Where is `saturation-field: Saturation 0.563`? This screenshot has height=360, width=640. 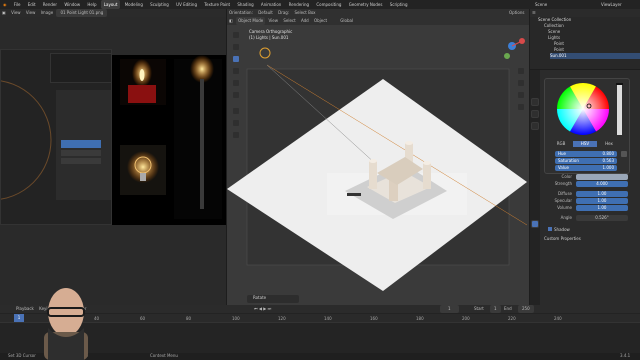
saturation-field: Saturation 0.563 is located at coordinates (586, 161).